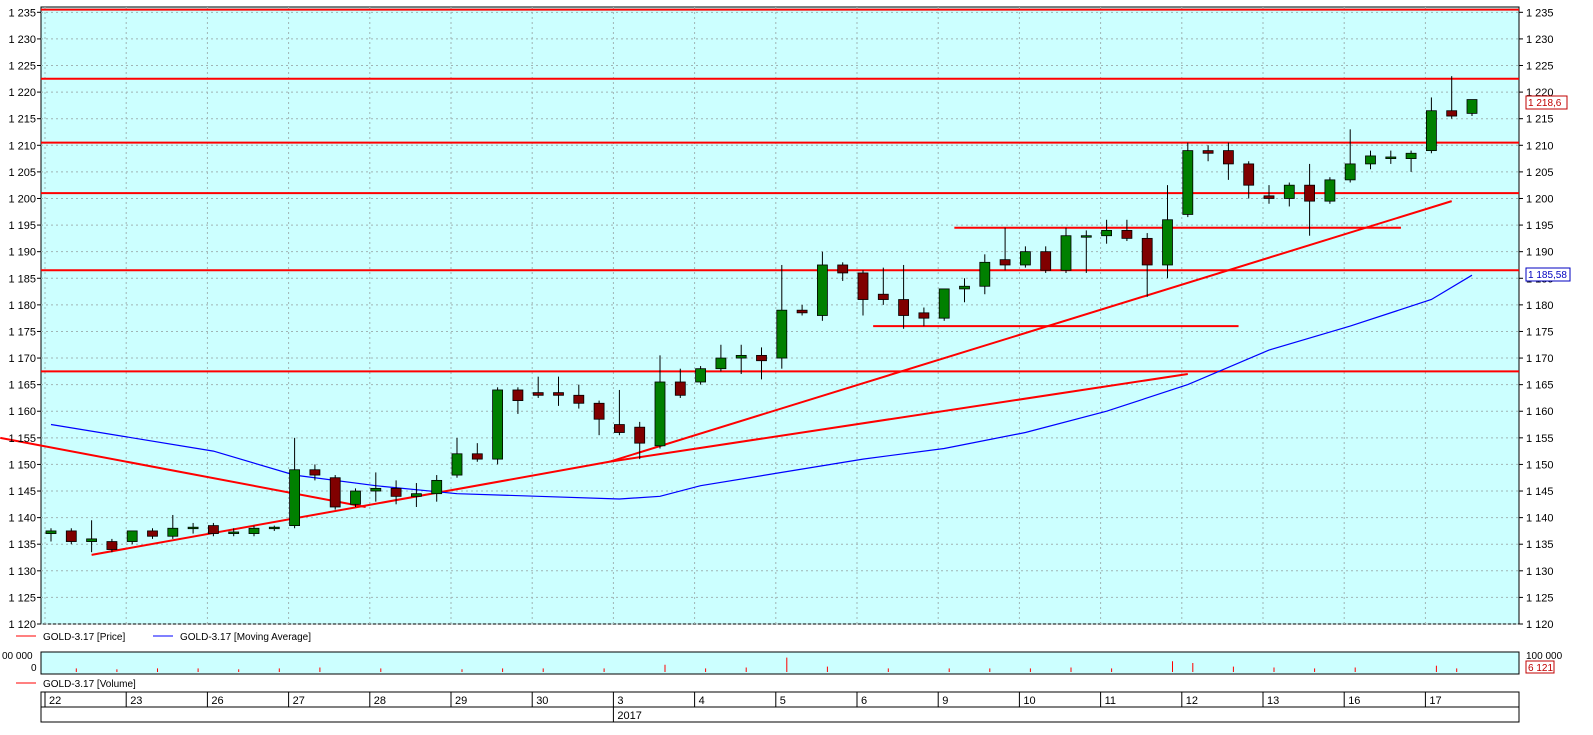  Describe the element at coordinates (1192, 701) in the screenshot. I see `date-label-12: 12` at that location.